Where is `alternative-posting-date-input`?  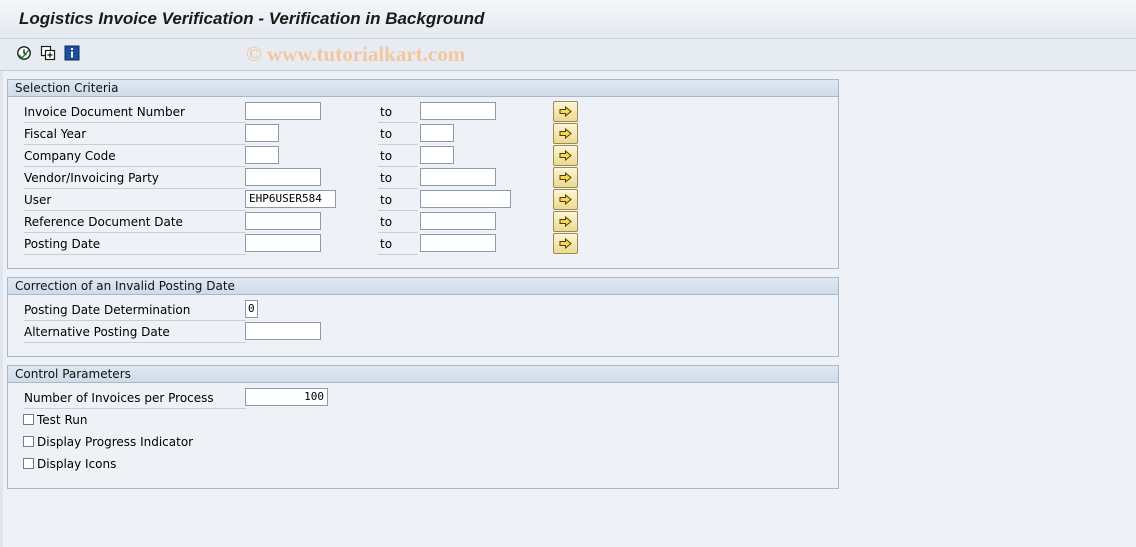
alternative-posting-date-input is located at coordinates (283, 331).